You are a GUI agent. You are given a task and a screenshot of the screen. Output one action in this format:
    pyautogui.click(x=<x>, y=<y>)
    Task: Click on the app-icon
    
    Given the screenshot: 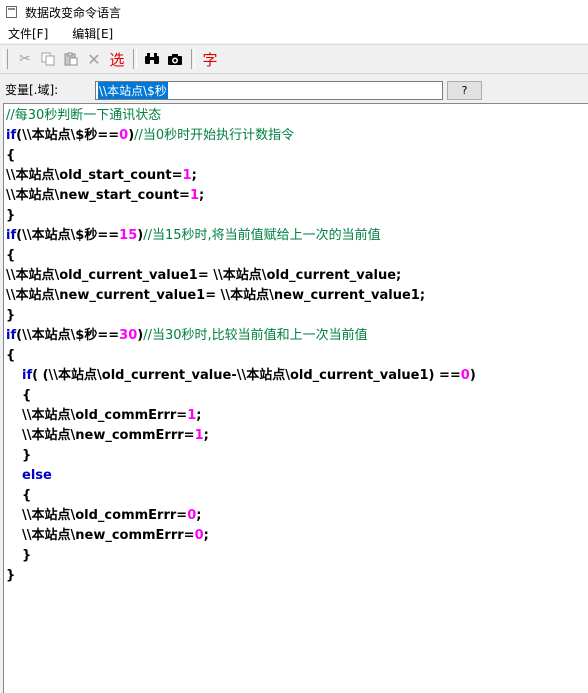 What is the action you would take?
    pyautogui.click(x=11, y=12)
    